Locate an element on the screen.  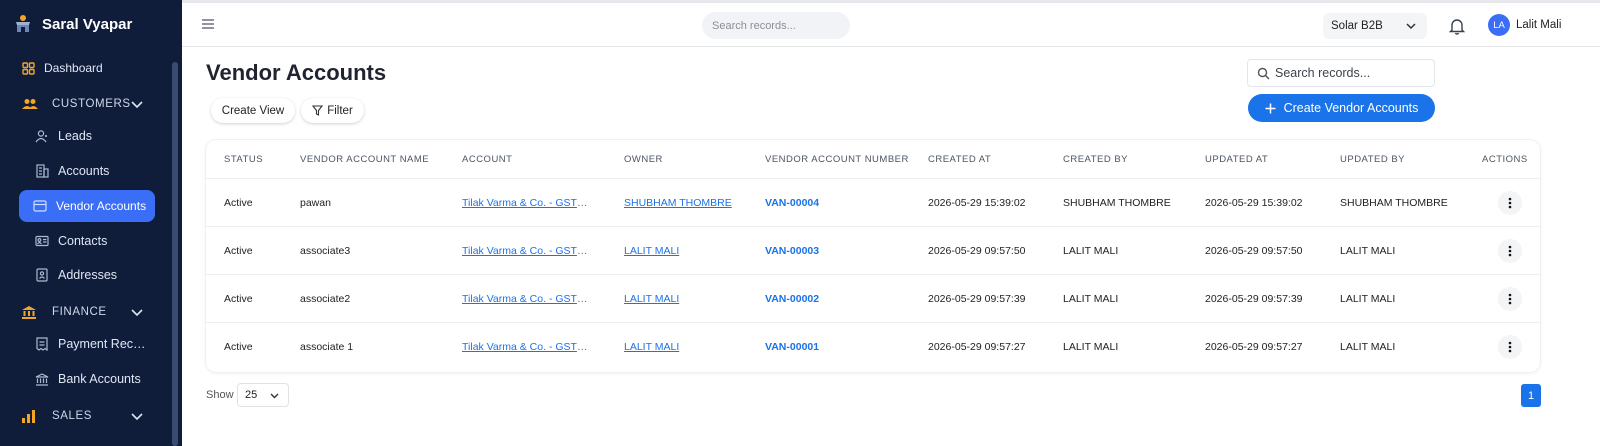
page-size-select: 25 is located at coordinates (263, 395).